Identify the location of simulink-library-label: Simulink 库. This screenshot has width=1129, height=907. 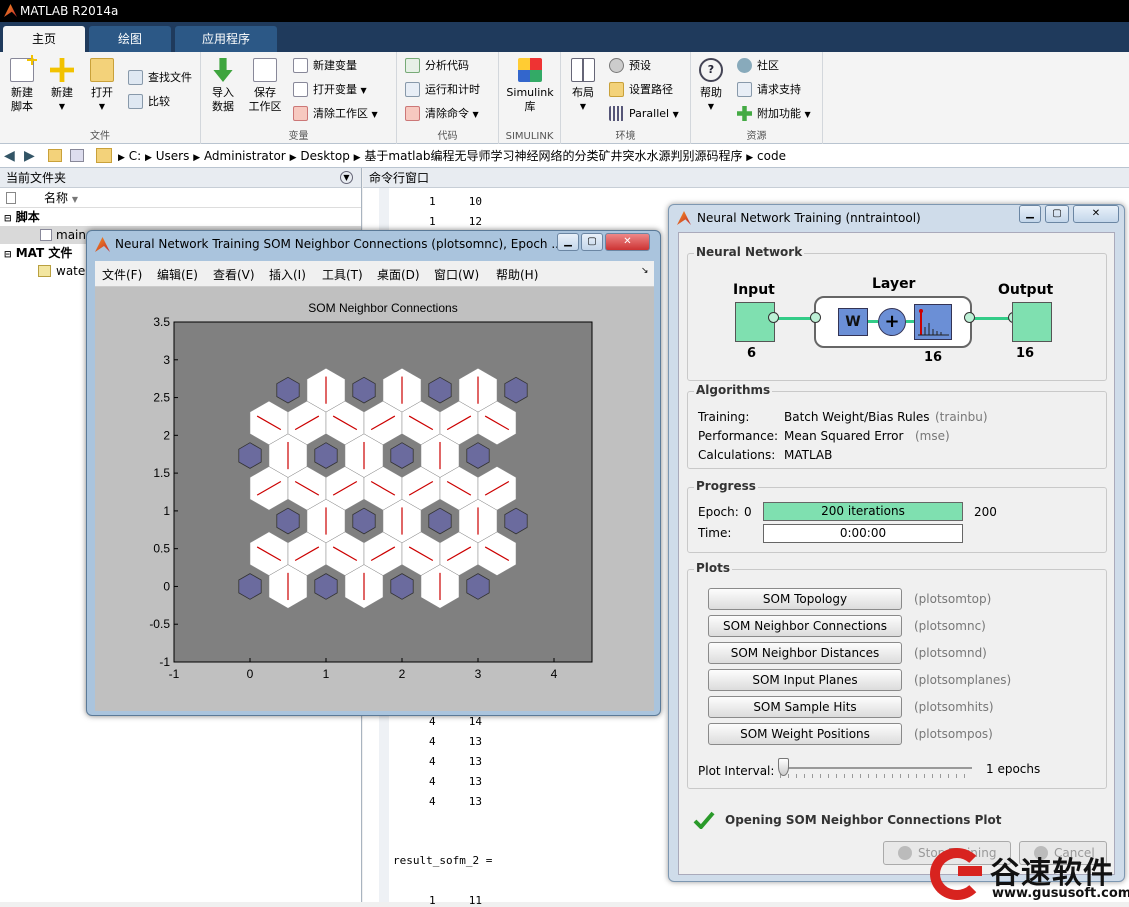
(530, 99).